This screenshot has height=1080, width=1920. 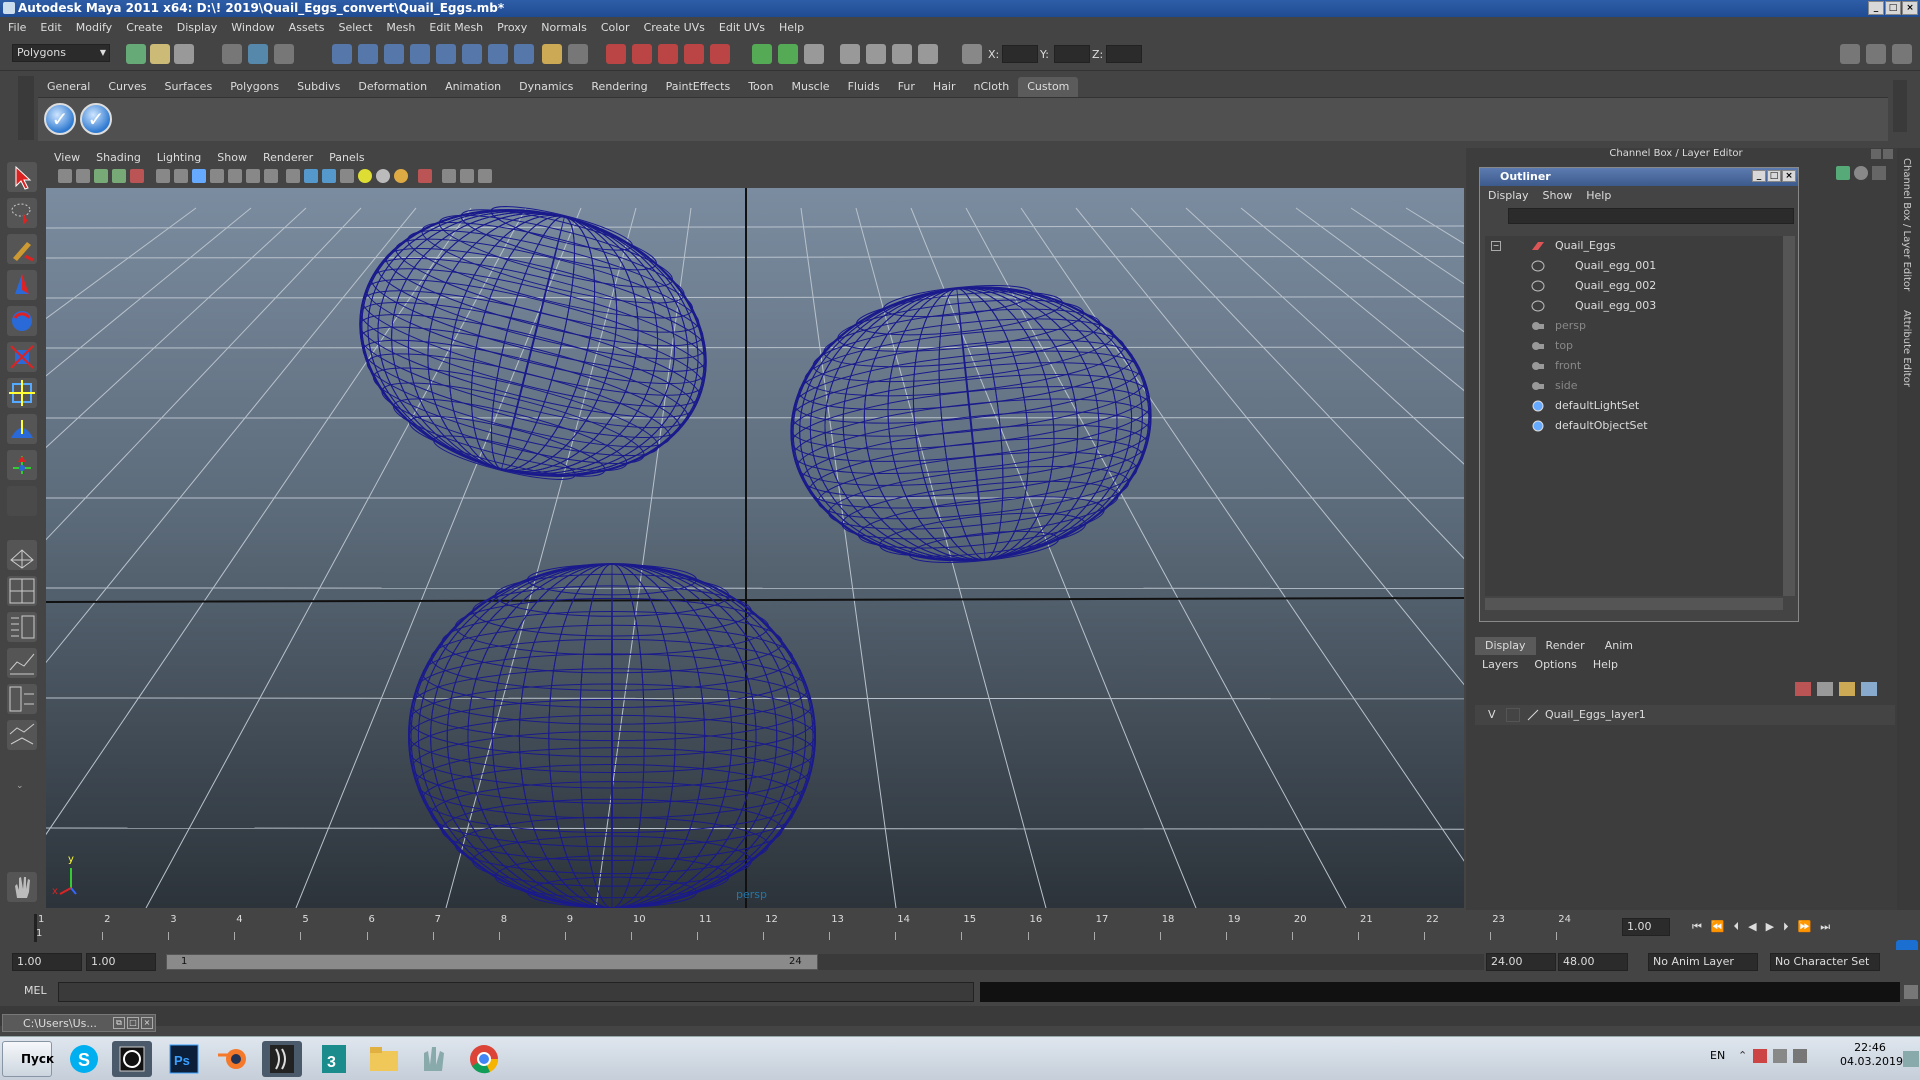 What do you see at coordinates (420, 54) in the screenshot?
I see `snap-plane-icon` at bounding box center [420, 54].